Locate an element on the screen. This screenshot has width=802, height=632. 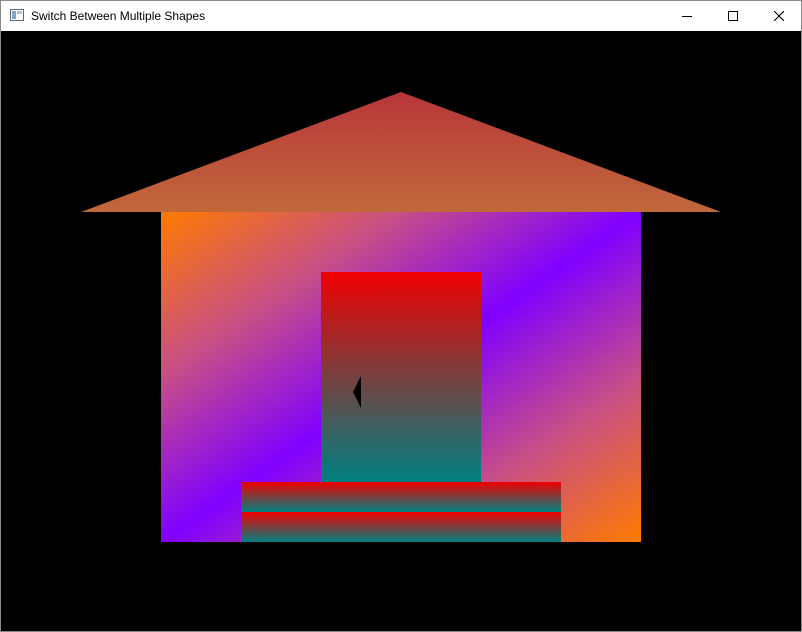
house-door is located at coordinates (401, 377).